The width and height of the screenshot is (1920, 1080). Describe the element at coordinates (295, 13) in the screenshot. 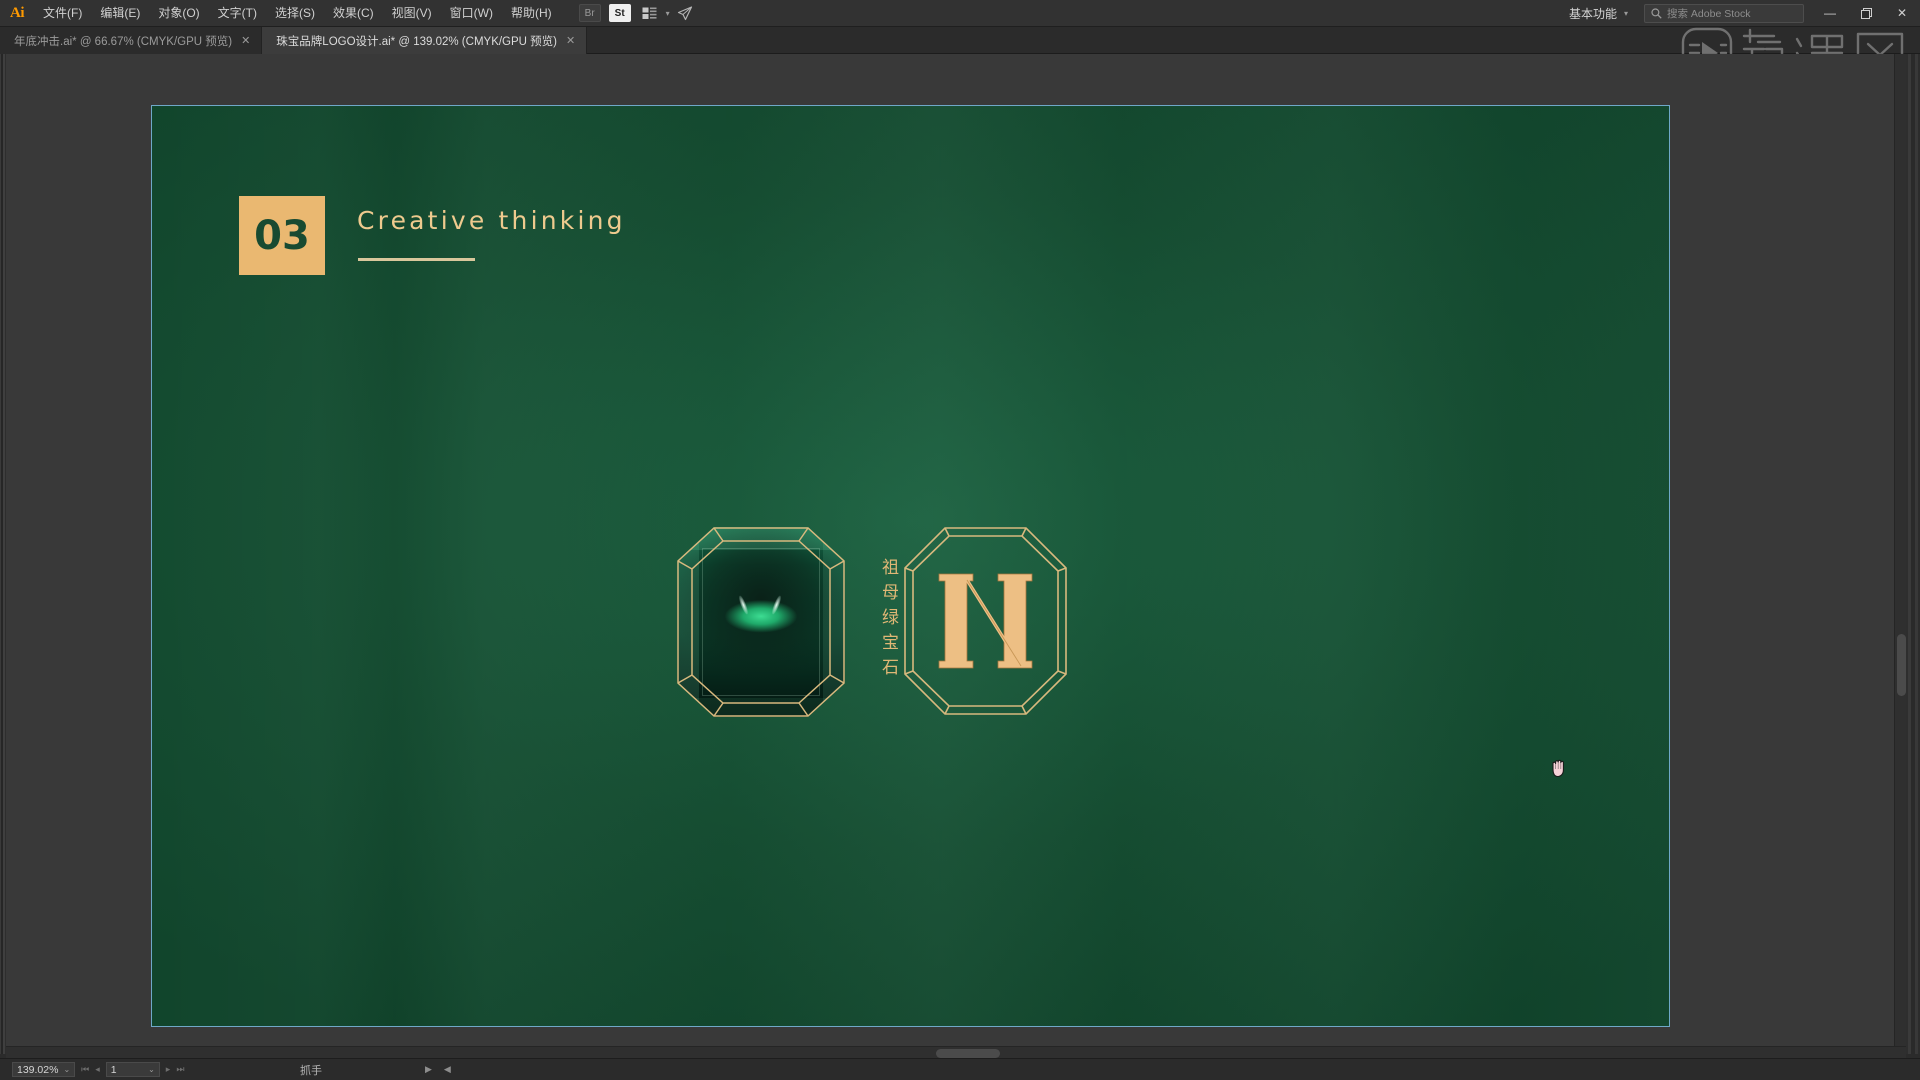

I see `menu-select: 选择(S)` at that location.